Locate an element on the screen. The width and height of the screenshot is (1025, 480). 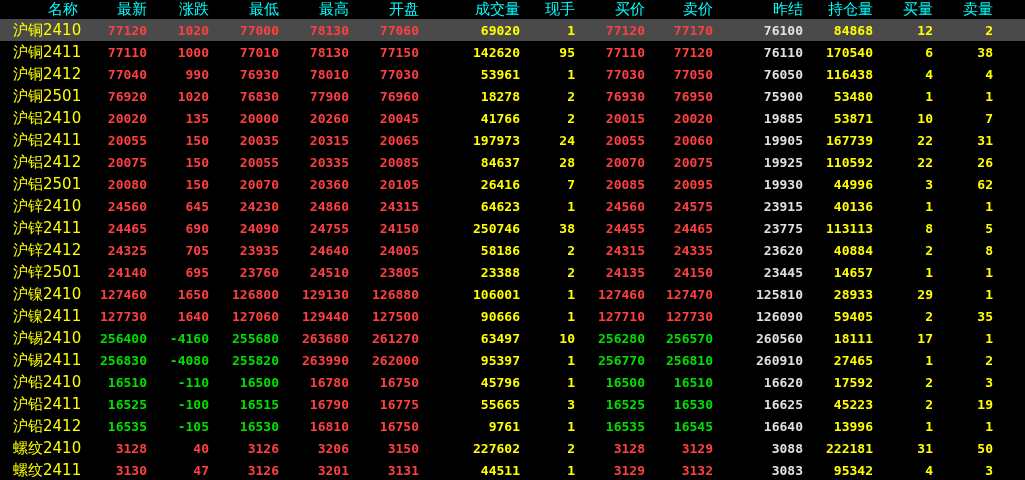
table-cell-text: 77010 is located at coordinates (258, 52).